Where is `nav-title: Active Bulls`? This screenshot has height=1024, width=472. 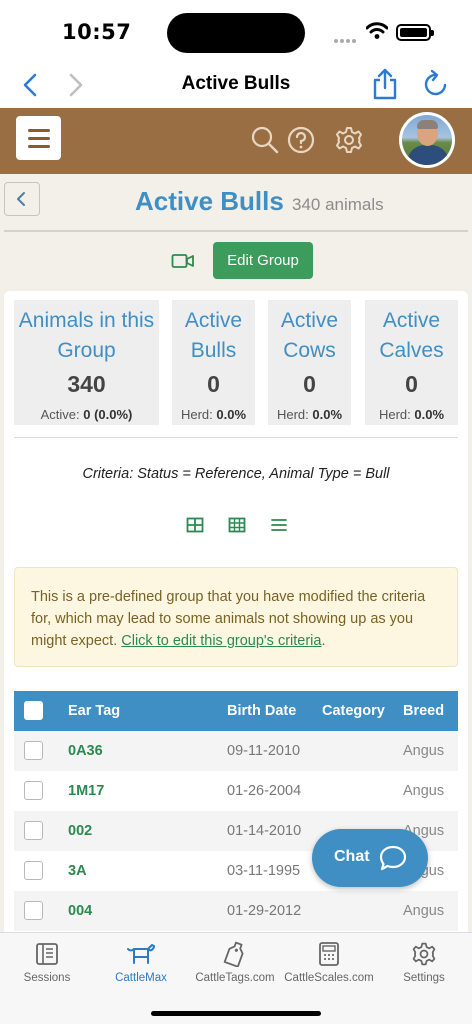 nav-title: Active Bulls is located at coordinates (236, 83).